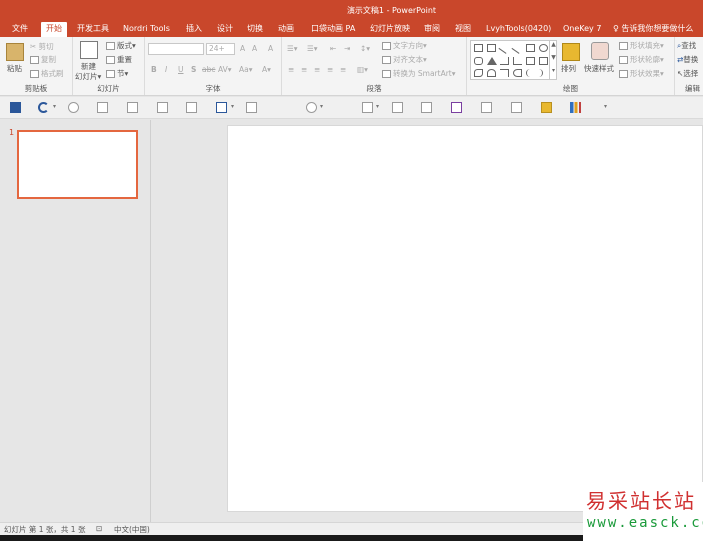 The width and height of the screenshot is (703, 541). Describe the element at coordinates (89, 50) in the screenshot. I see `new-slide-icon` at that location.